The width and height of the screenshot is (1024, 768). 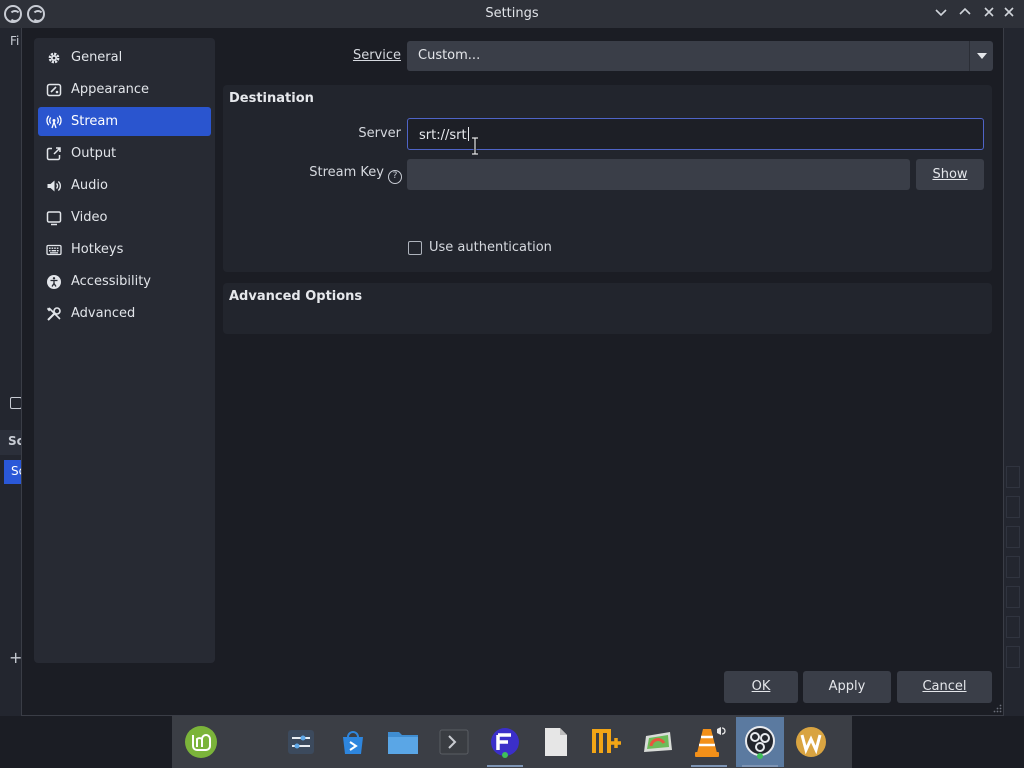 I want to click on taskbar-vlc, so click(x=709, y=742).